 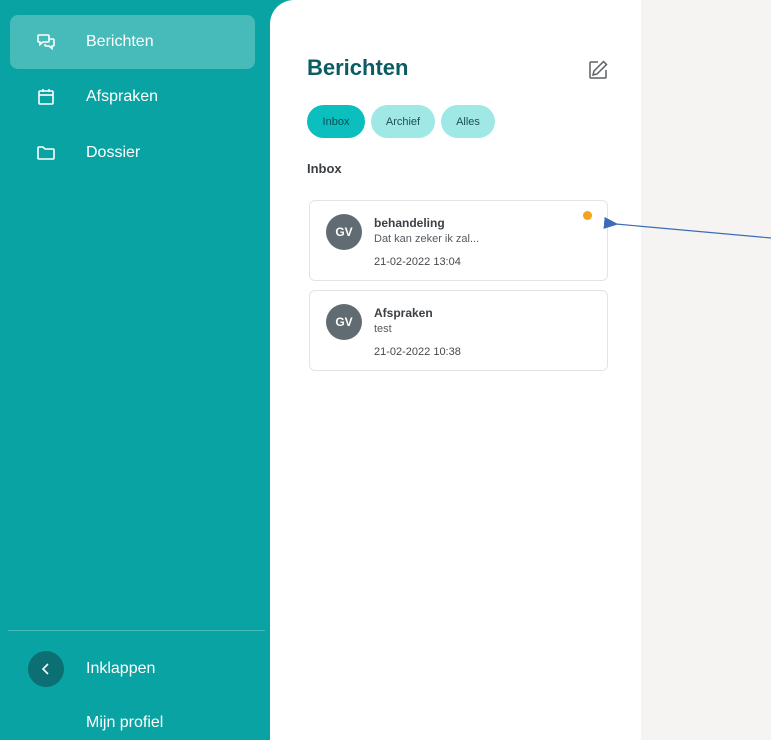 I want to click on sidebar-item-dossier: Dossier, so click(x=132, y=153).